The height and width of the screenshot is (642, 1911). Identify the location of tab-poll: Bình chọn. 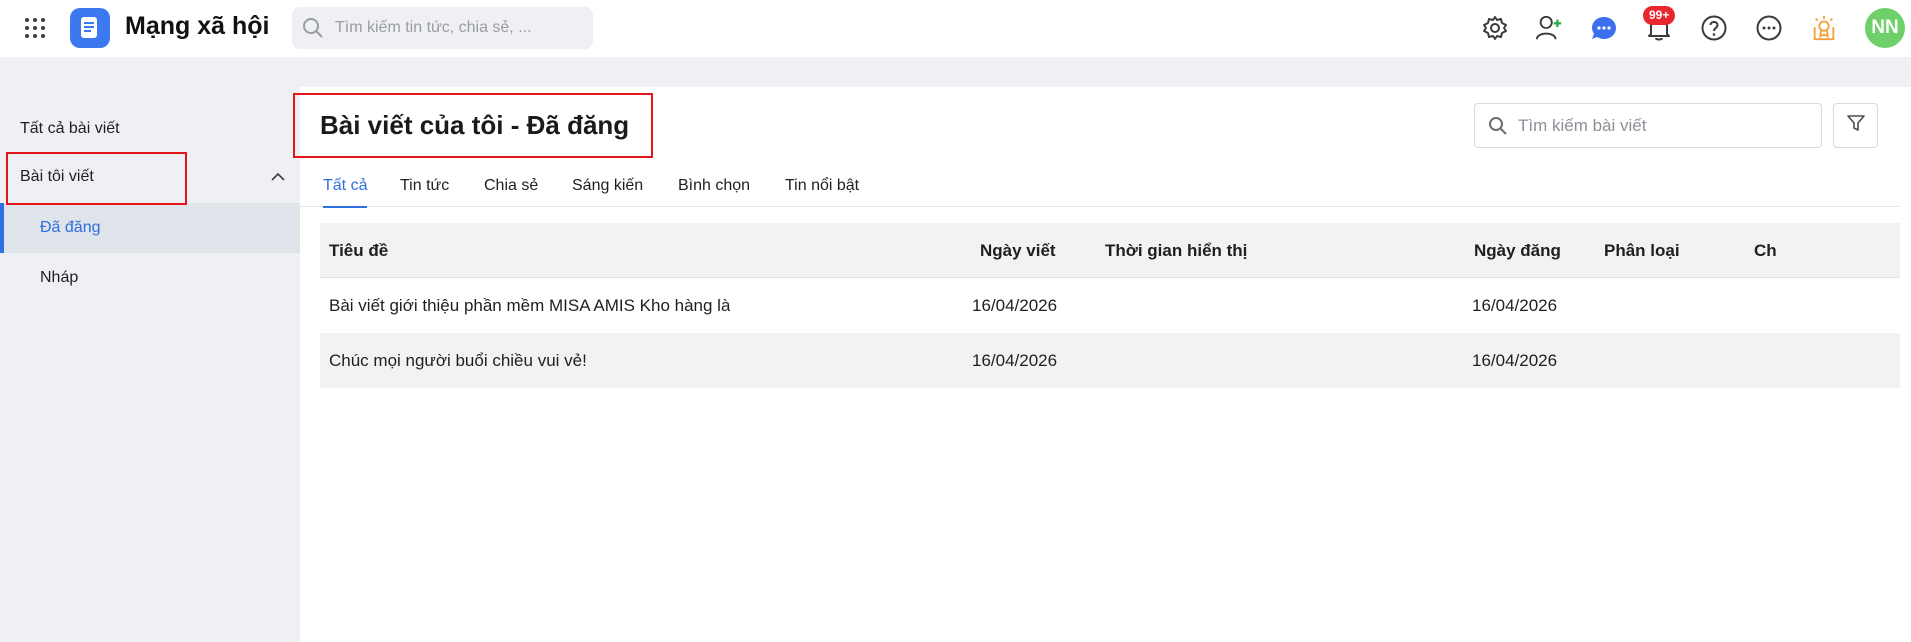
(714, 192).